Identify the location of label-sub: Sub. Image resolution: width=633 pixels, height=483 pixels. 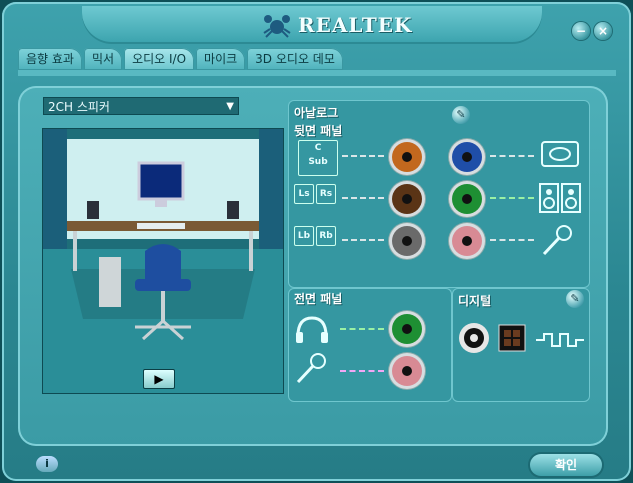
(318, 162).